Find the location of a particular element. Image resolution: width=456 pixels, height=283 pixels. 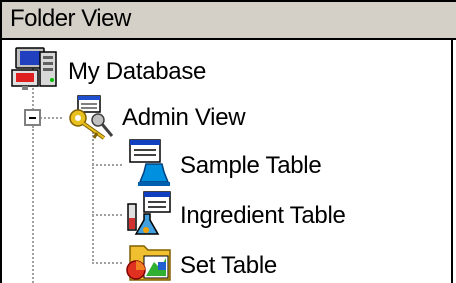

set-table-icon is located at coordinates (148, 263).